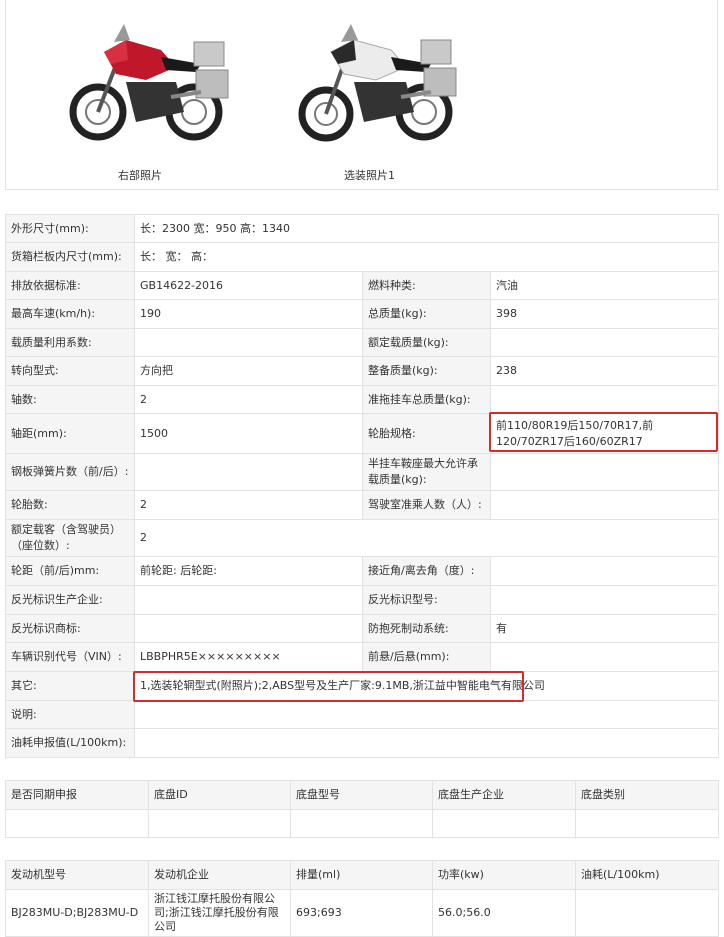 The height and width of the screenshot is (937, 724). I want to click on spec-label: 总质量(kg):, so click(426, 314).